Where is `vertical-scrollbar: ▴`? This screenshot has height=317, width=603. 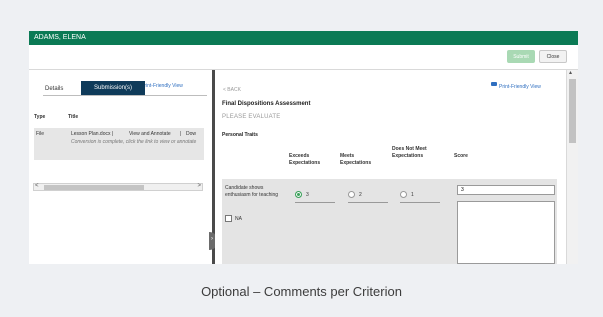
vertical-scrollbar: ▴ is located at coordinates (572, 167).